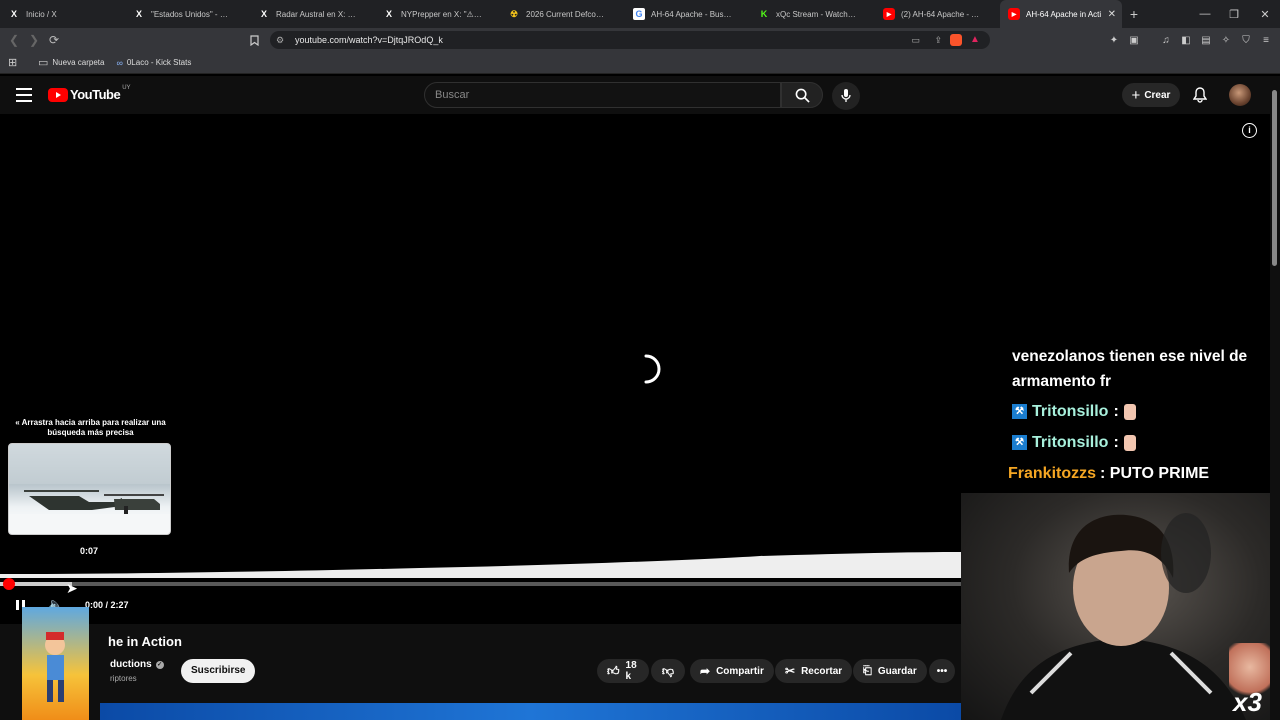 The width and height of the screenshot is (1280, 720). What do you see at coordinates (1249, 130) in the screenshot?
I see `info-icon: i` at bounding box center [1249, 130].